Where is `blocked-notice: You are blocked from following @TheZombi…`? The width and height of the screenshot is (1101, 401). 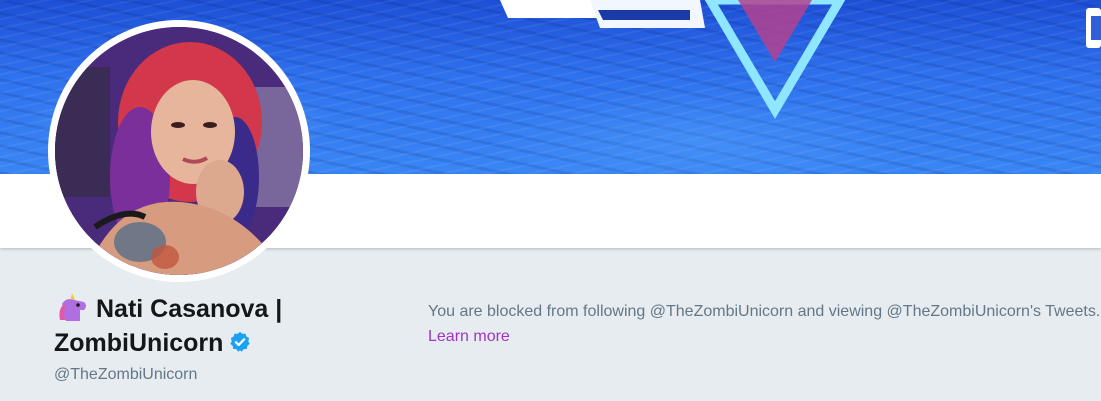
blocked-notice: You are blocked from following @TheZombi… is located at coordinates (764, 324).